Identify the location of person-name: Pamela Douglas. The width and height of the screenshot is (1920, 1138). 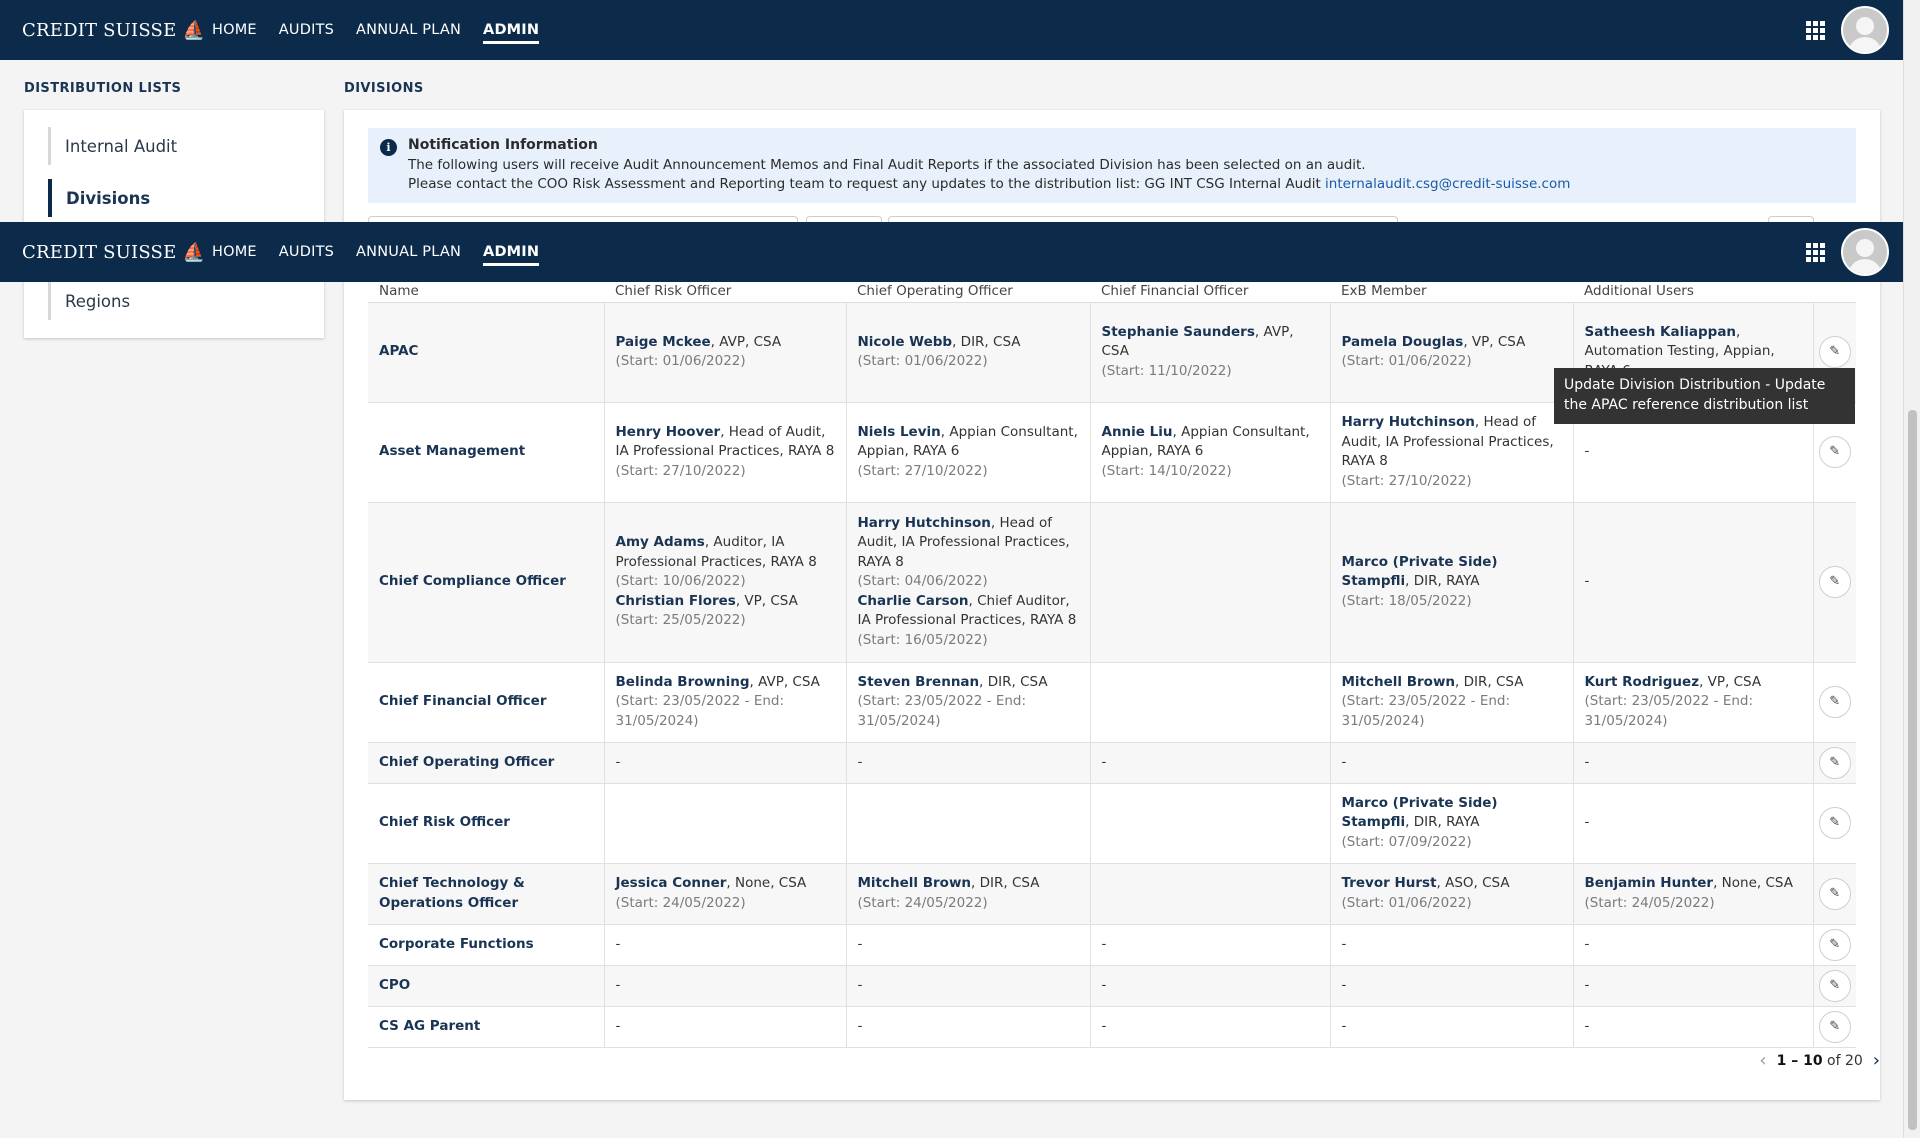
(1403, 342).